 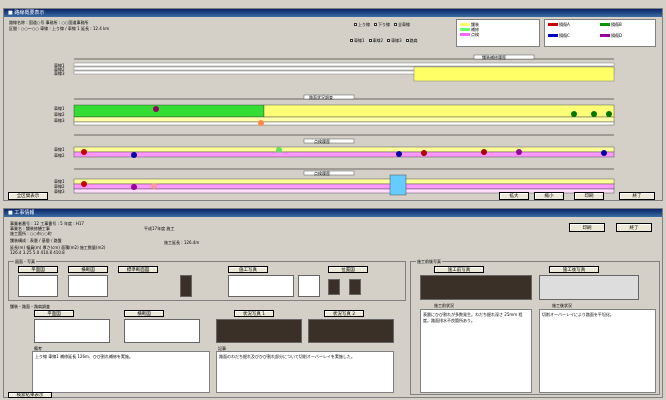 What do you see at coordinates (138, 269) in the screenshot?
I see `figure-tab: 標準断面図` at bounding box center [138, 269].